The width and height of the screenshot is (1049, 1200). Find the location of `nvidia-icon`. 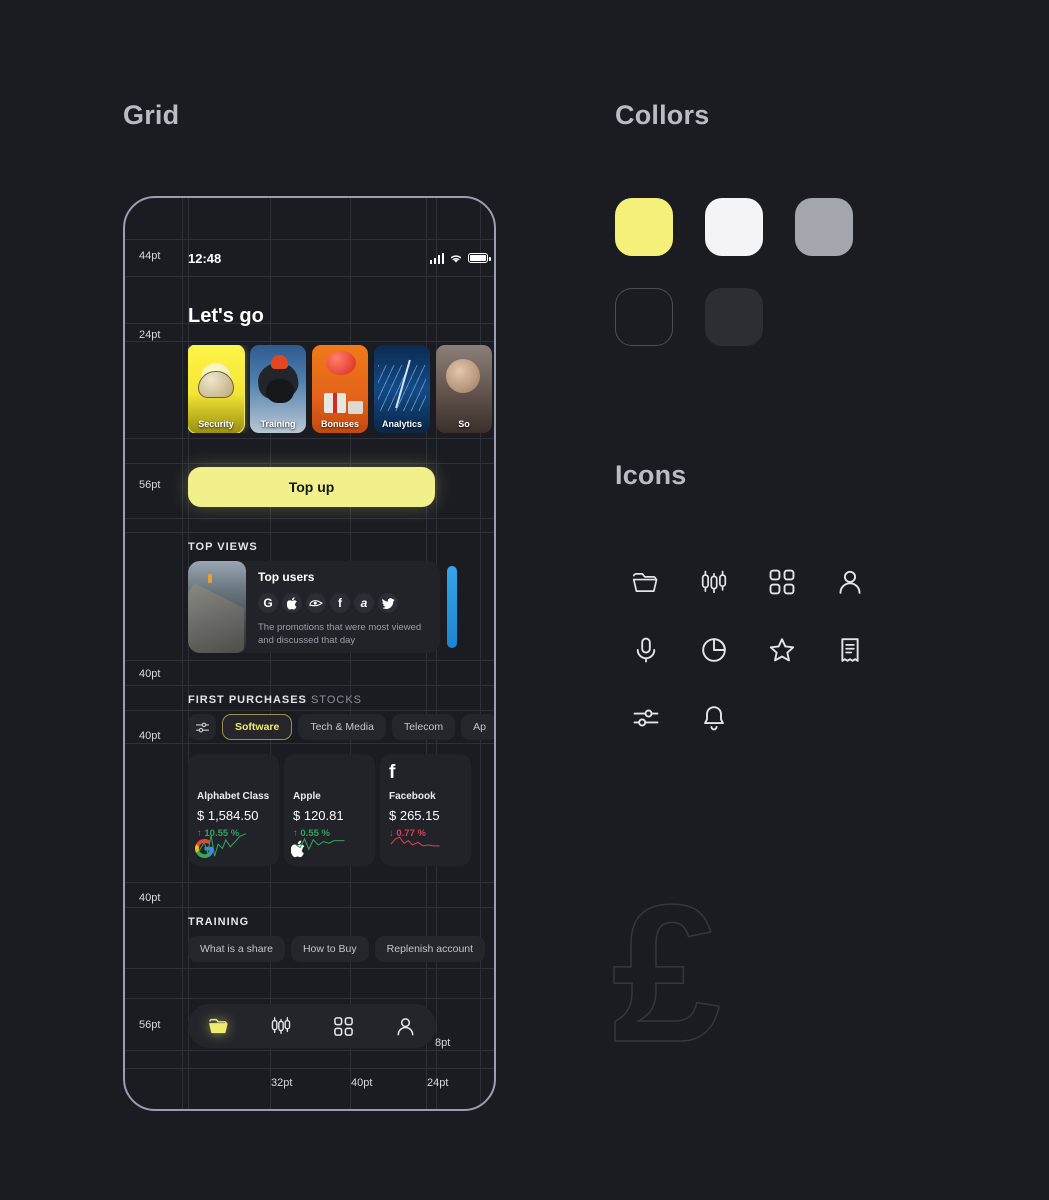

nvidia-icon is located at coordinates (316, 603).